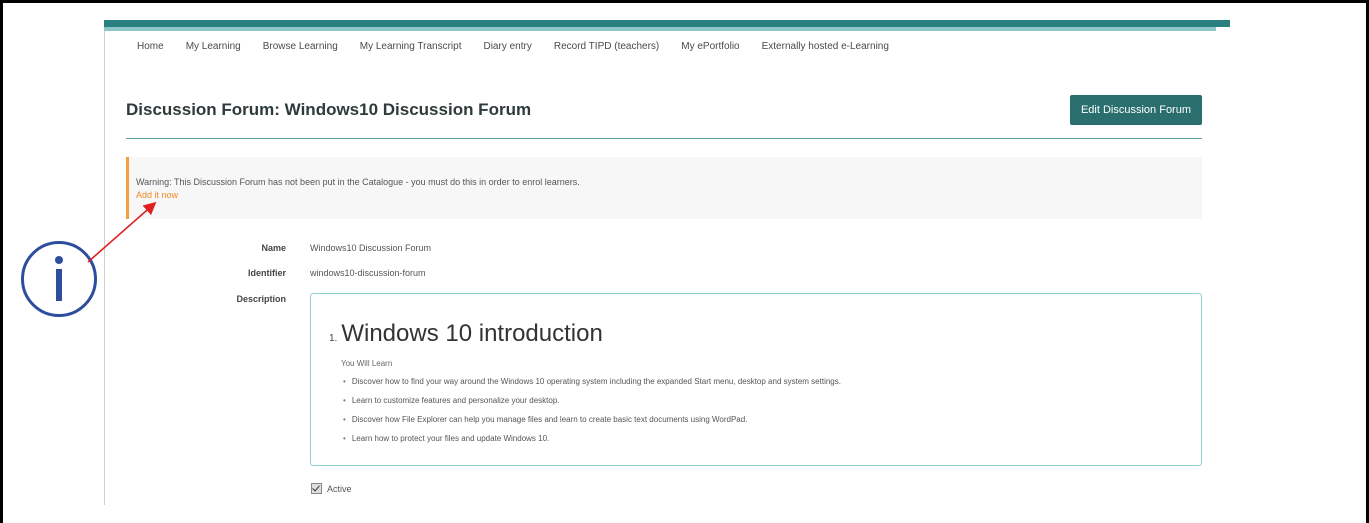 The image size is (1369, 523). Describe the element at coordinates (122, 232) in the screenshot. I see `annotation-arrow-icon` at that location.